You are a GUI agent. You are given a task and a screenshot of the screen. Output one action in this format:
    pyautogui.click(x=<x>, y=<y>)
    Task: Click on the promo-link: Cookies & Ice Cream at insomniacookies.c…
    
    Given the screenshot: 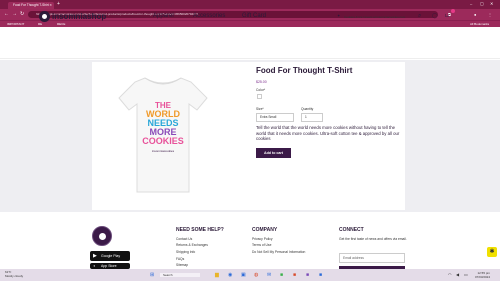 What is the action you would take?
    pyautogui.click(x=374, y=17)
    